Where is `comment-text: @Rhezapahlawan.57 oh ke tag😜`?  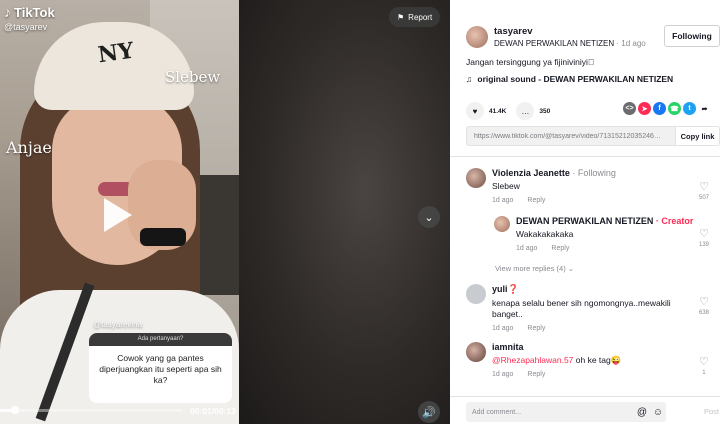 comment-text: @Rhezapahlawan.57 oh ke tag😜 is located at coordinates (557, 360).